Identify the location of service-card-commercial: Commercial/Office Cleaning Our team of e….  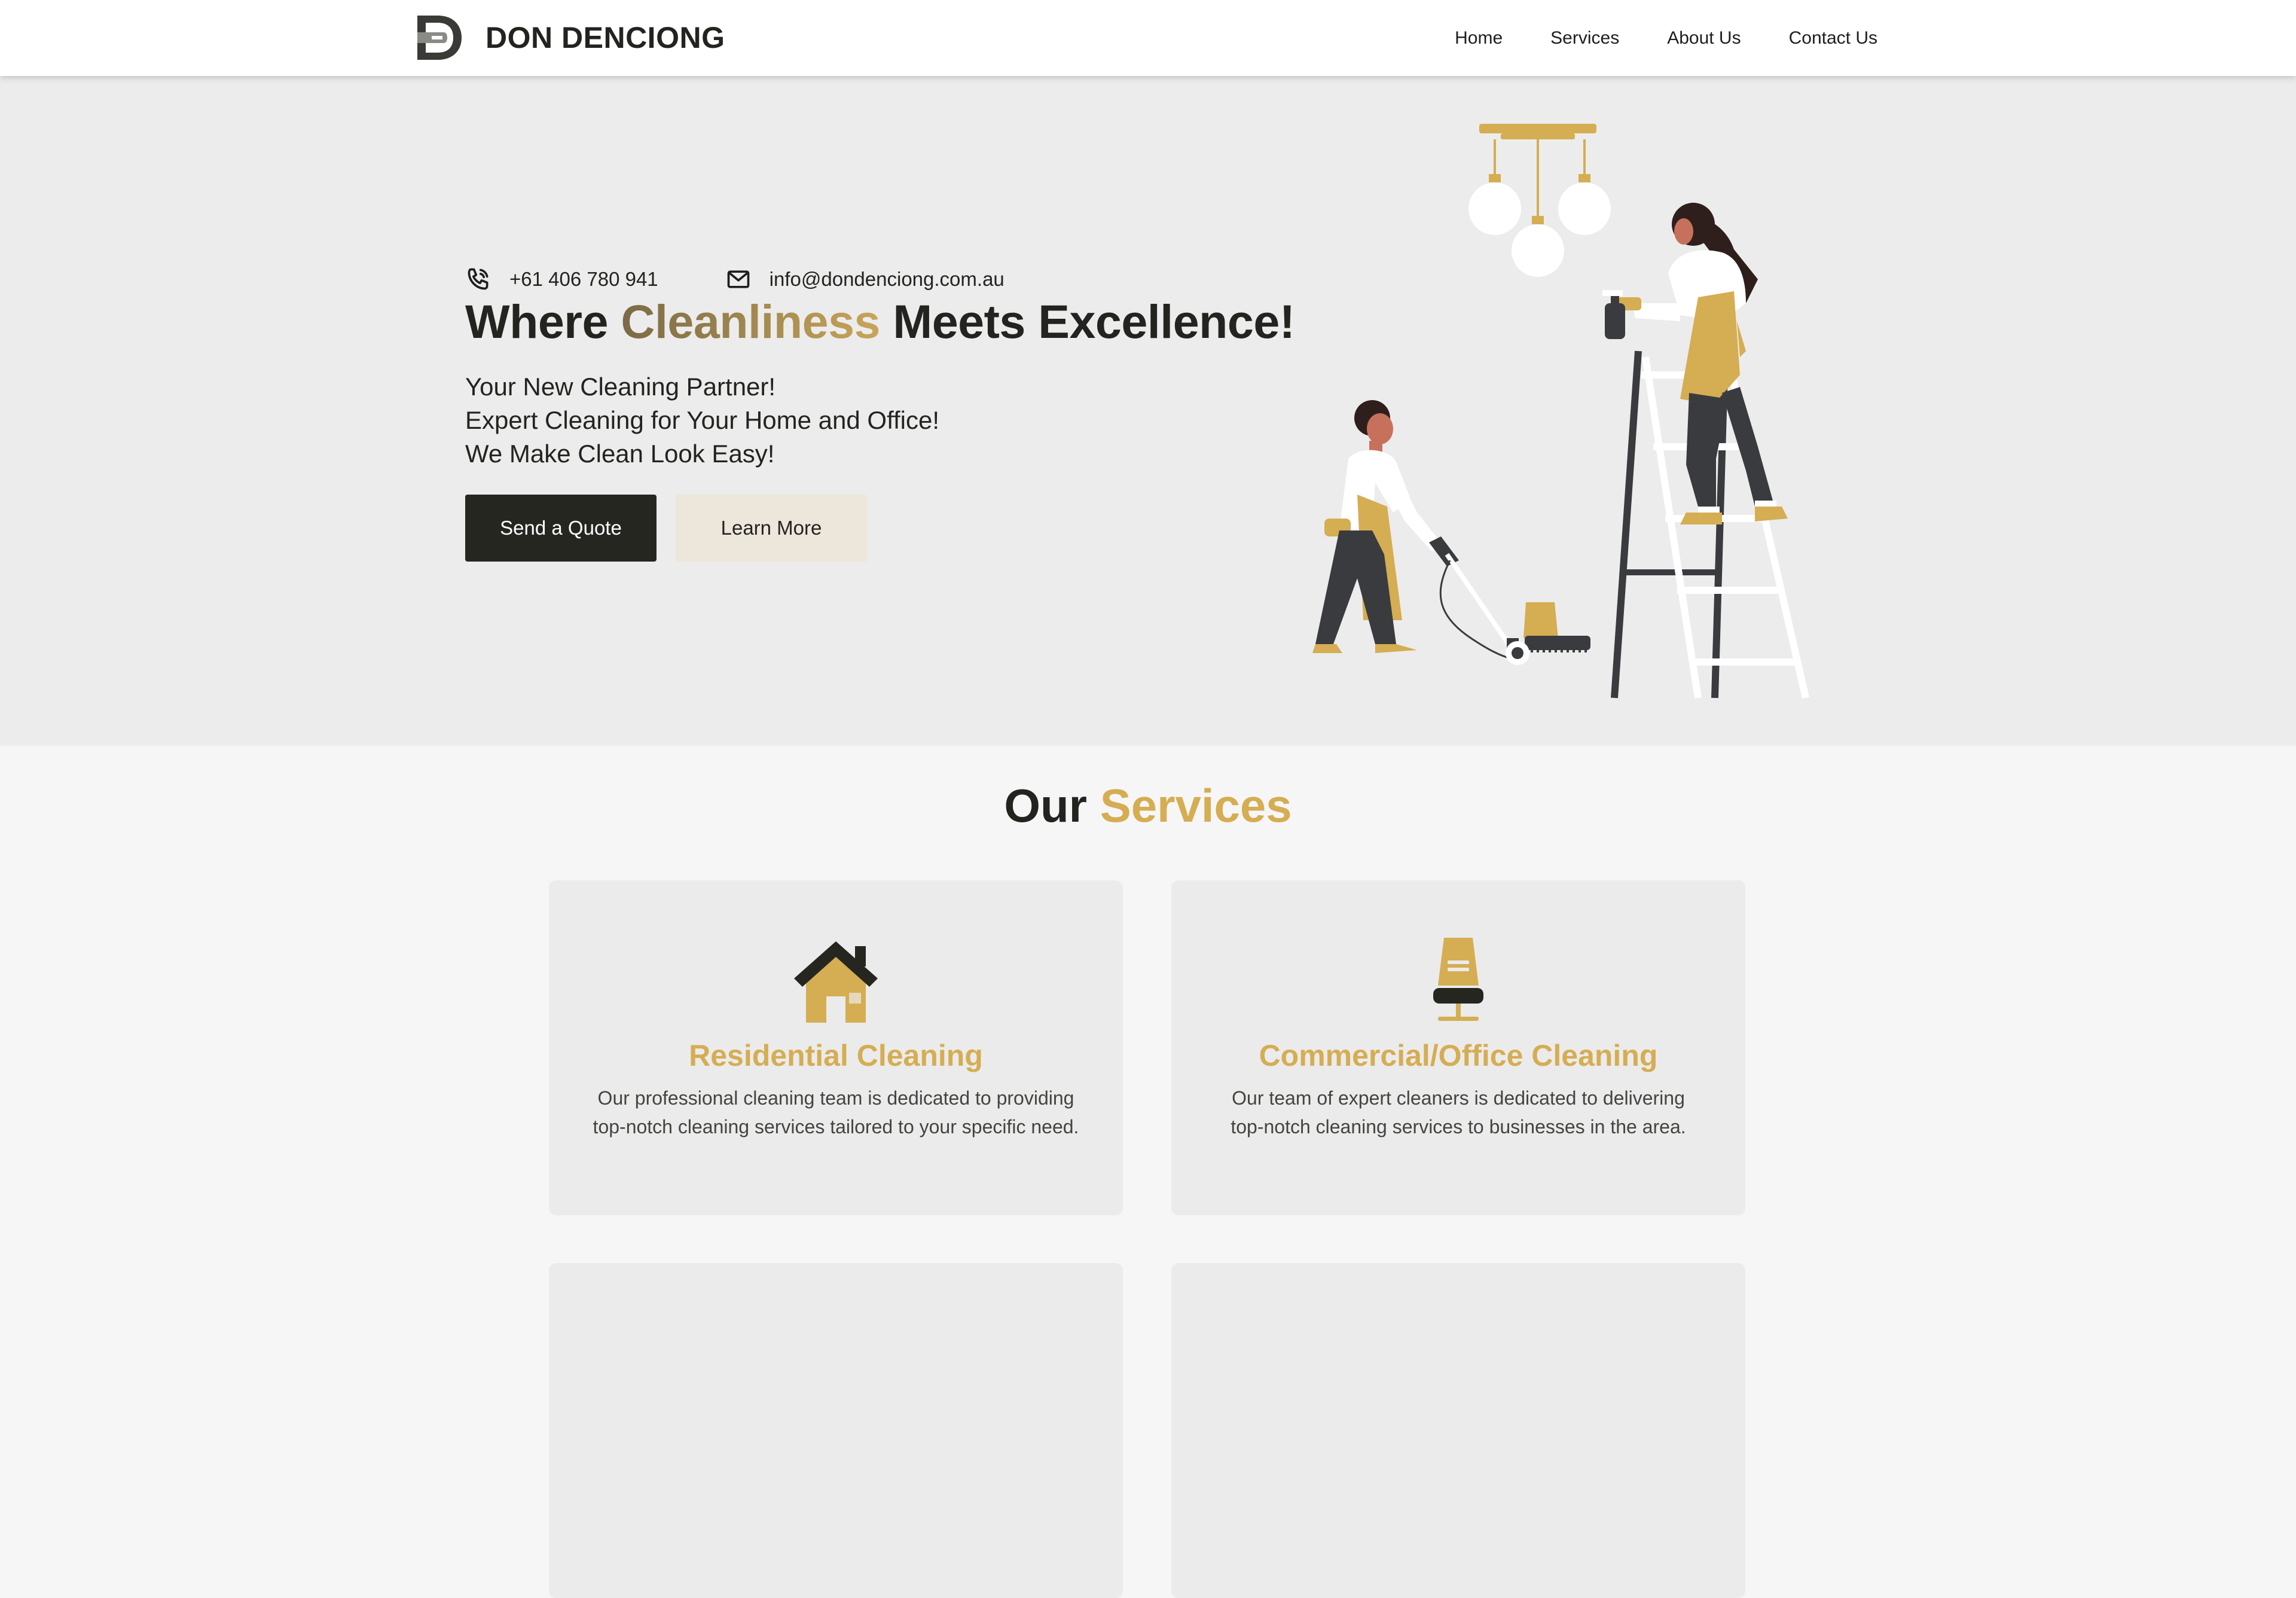
(1458, 1047).